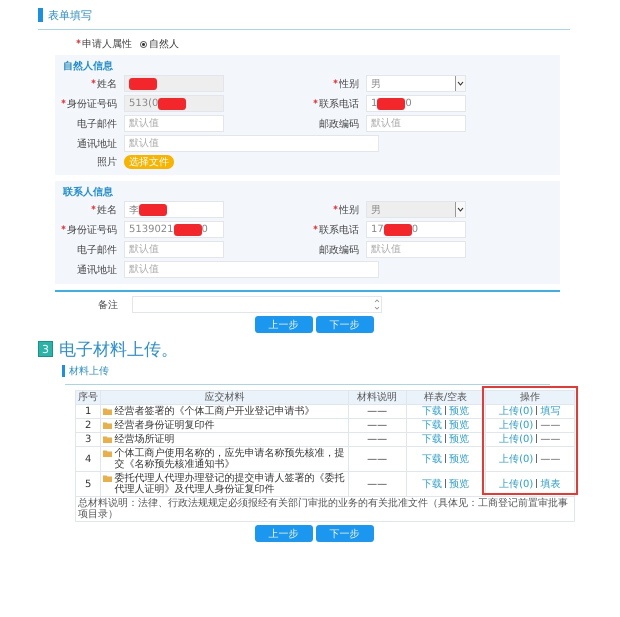 This screenshot has width=620, height=617. What do you see at coordinates (214, 411) in the screenshot?
I see `material-name: 经营者签署的《个体工商户开业登记申请书》` at bounding box center [214, 411].